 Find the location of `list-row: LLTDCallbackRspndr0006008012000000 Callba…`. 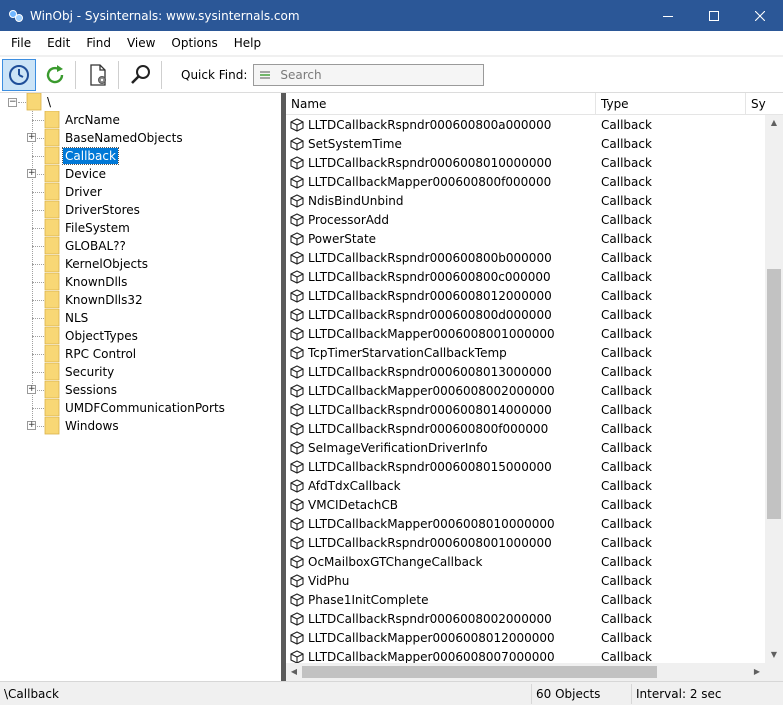

list-row: LLTDCallbackRspndr0006008012000000 Callba… is located at coordinates (526, 295).